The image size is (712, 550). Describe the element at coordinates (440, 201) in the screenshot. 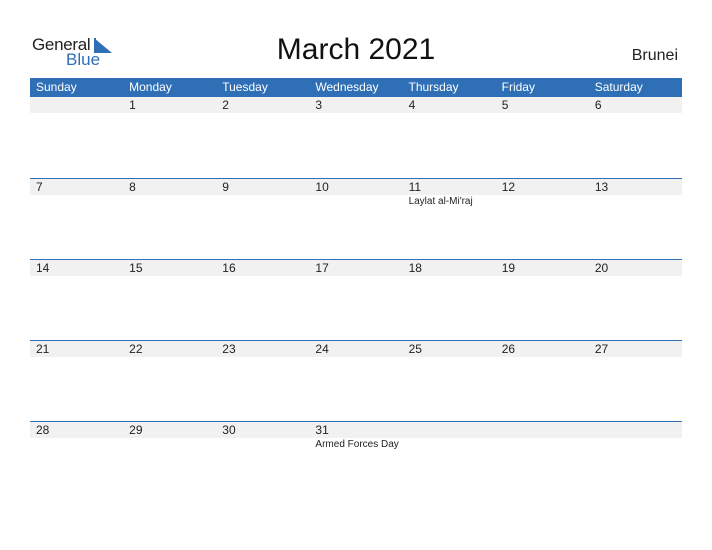

I see `holiday-label: Laylat al-Mi'raj` at that location.